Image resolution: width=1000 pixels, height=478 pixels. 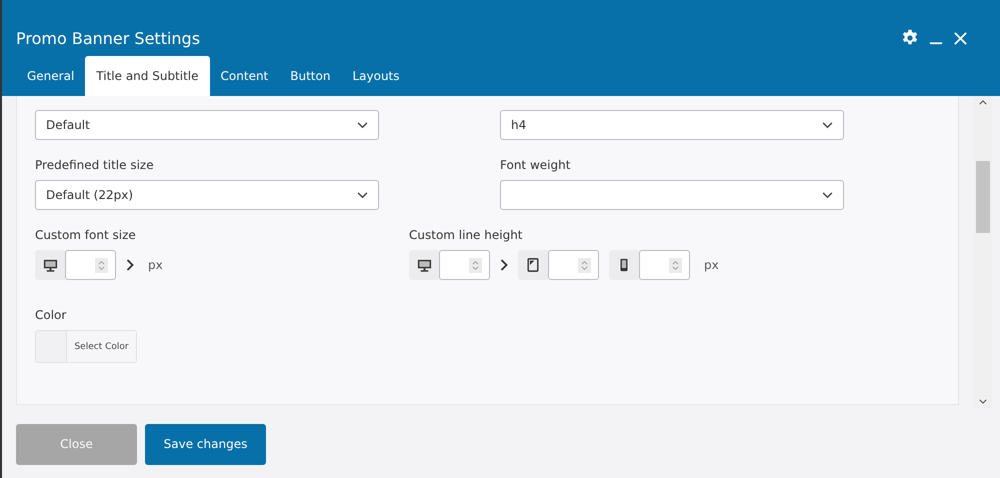 What do you see at coordinates (672, 125) in the screenshot?
I see `select-field: h4` at bounding box center [672, 125].